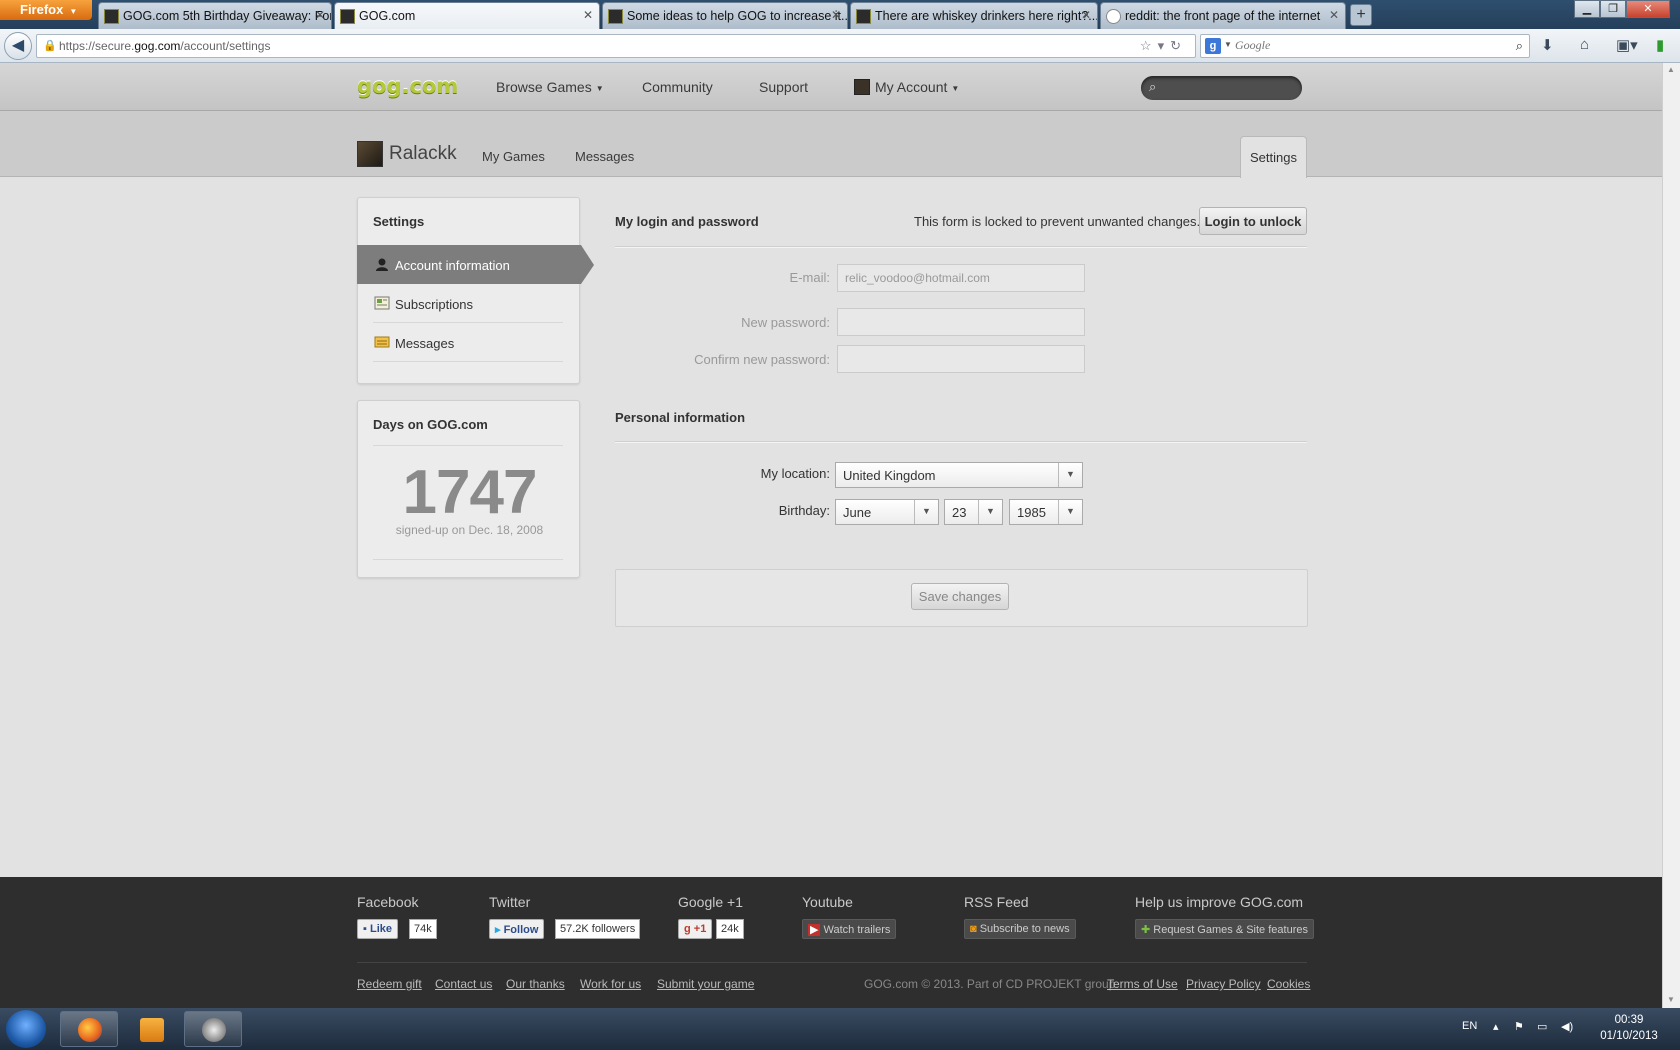 The image size is (1680, 1050). What do you see at coordinates (535, 984) in the screenshot?
I see `footer-link-our-thanks: Our thanks` at bounding box center [535, 984].